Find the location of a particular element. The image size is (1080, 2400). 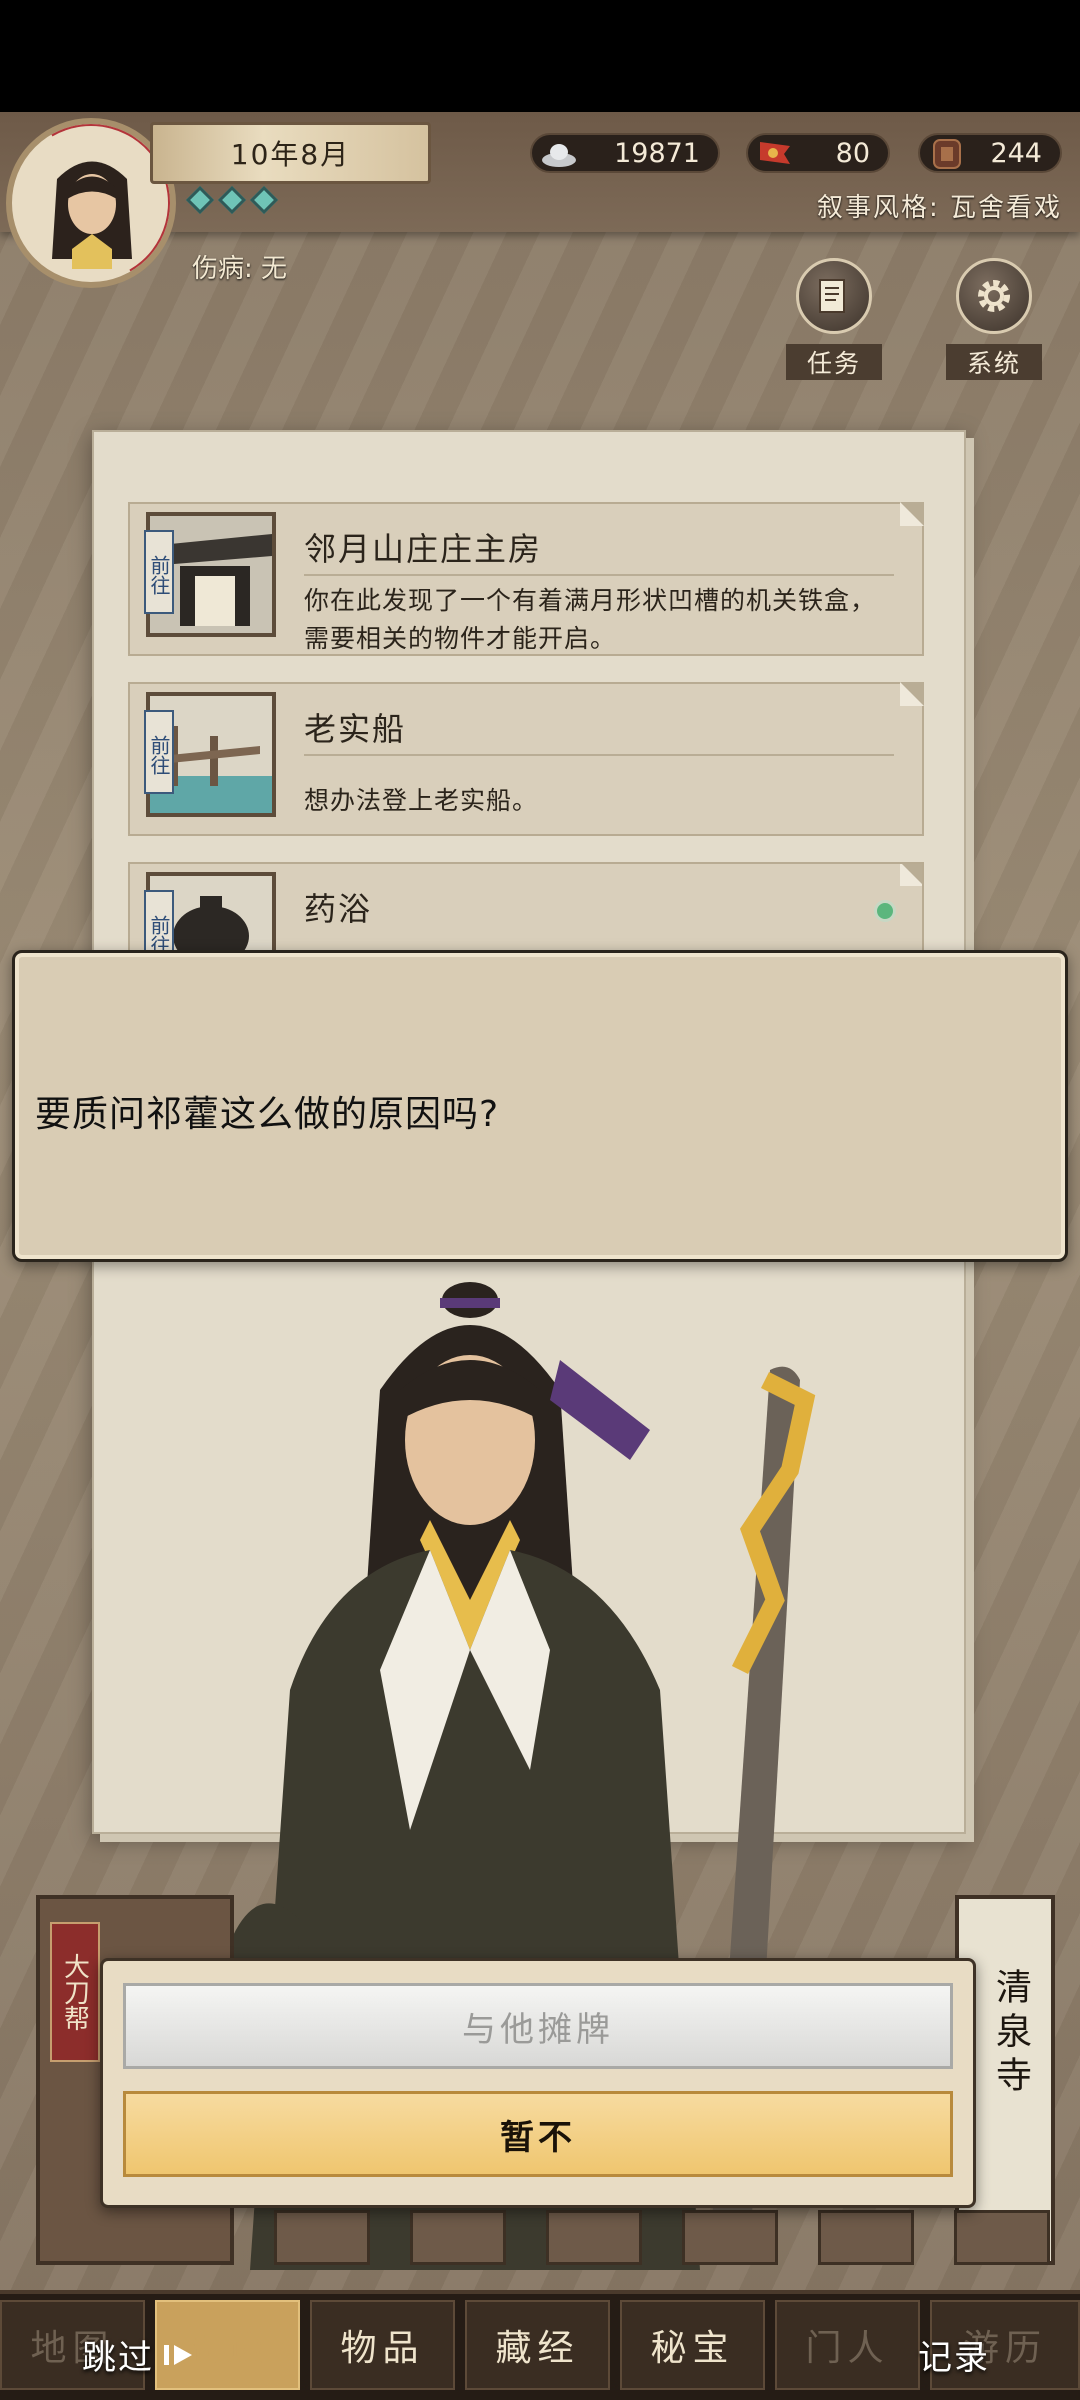

tasks-label: 任务 is located at coordinates (834, 362).